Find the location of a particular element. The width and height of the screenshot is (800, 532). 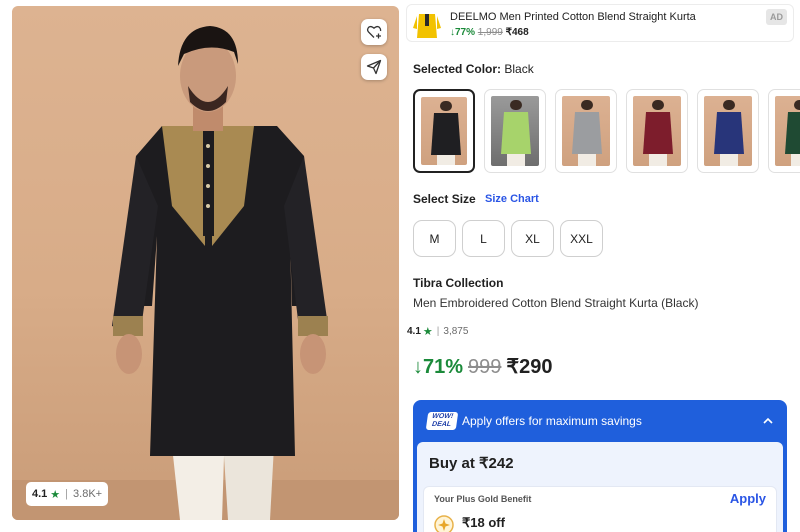

share-button is located at coordinates (374, 67).